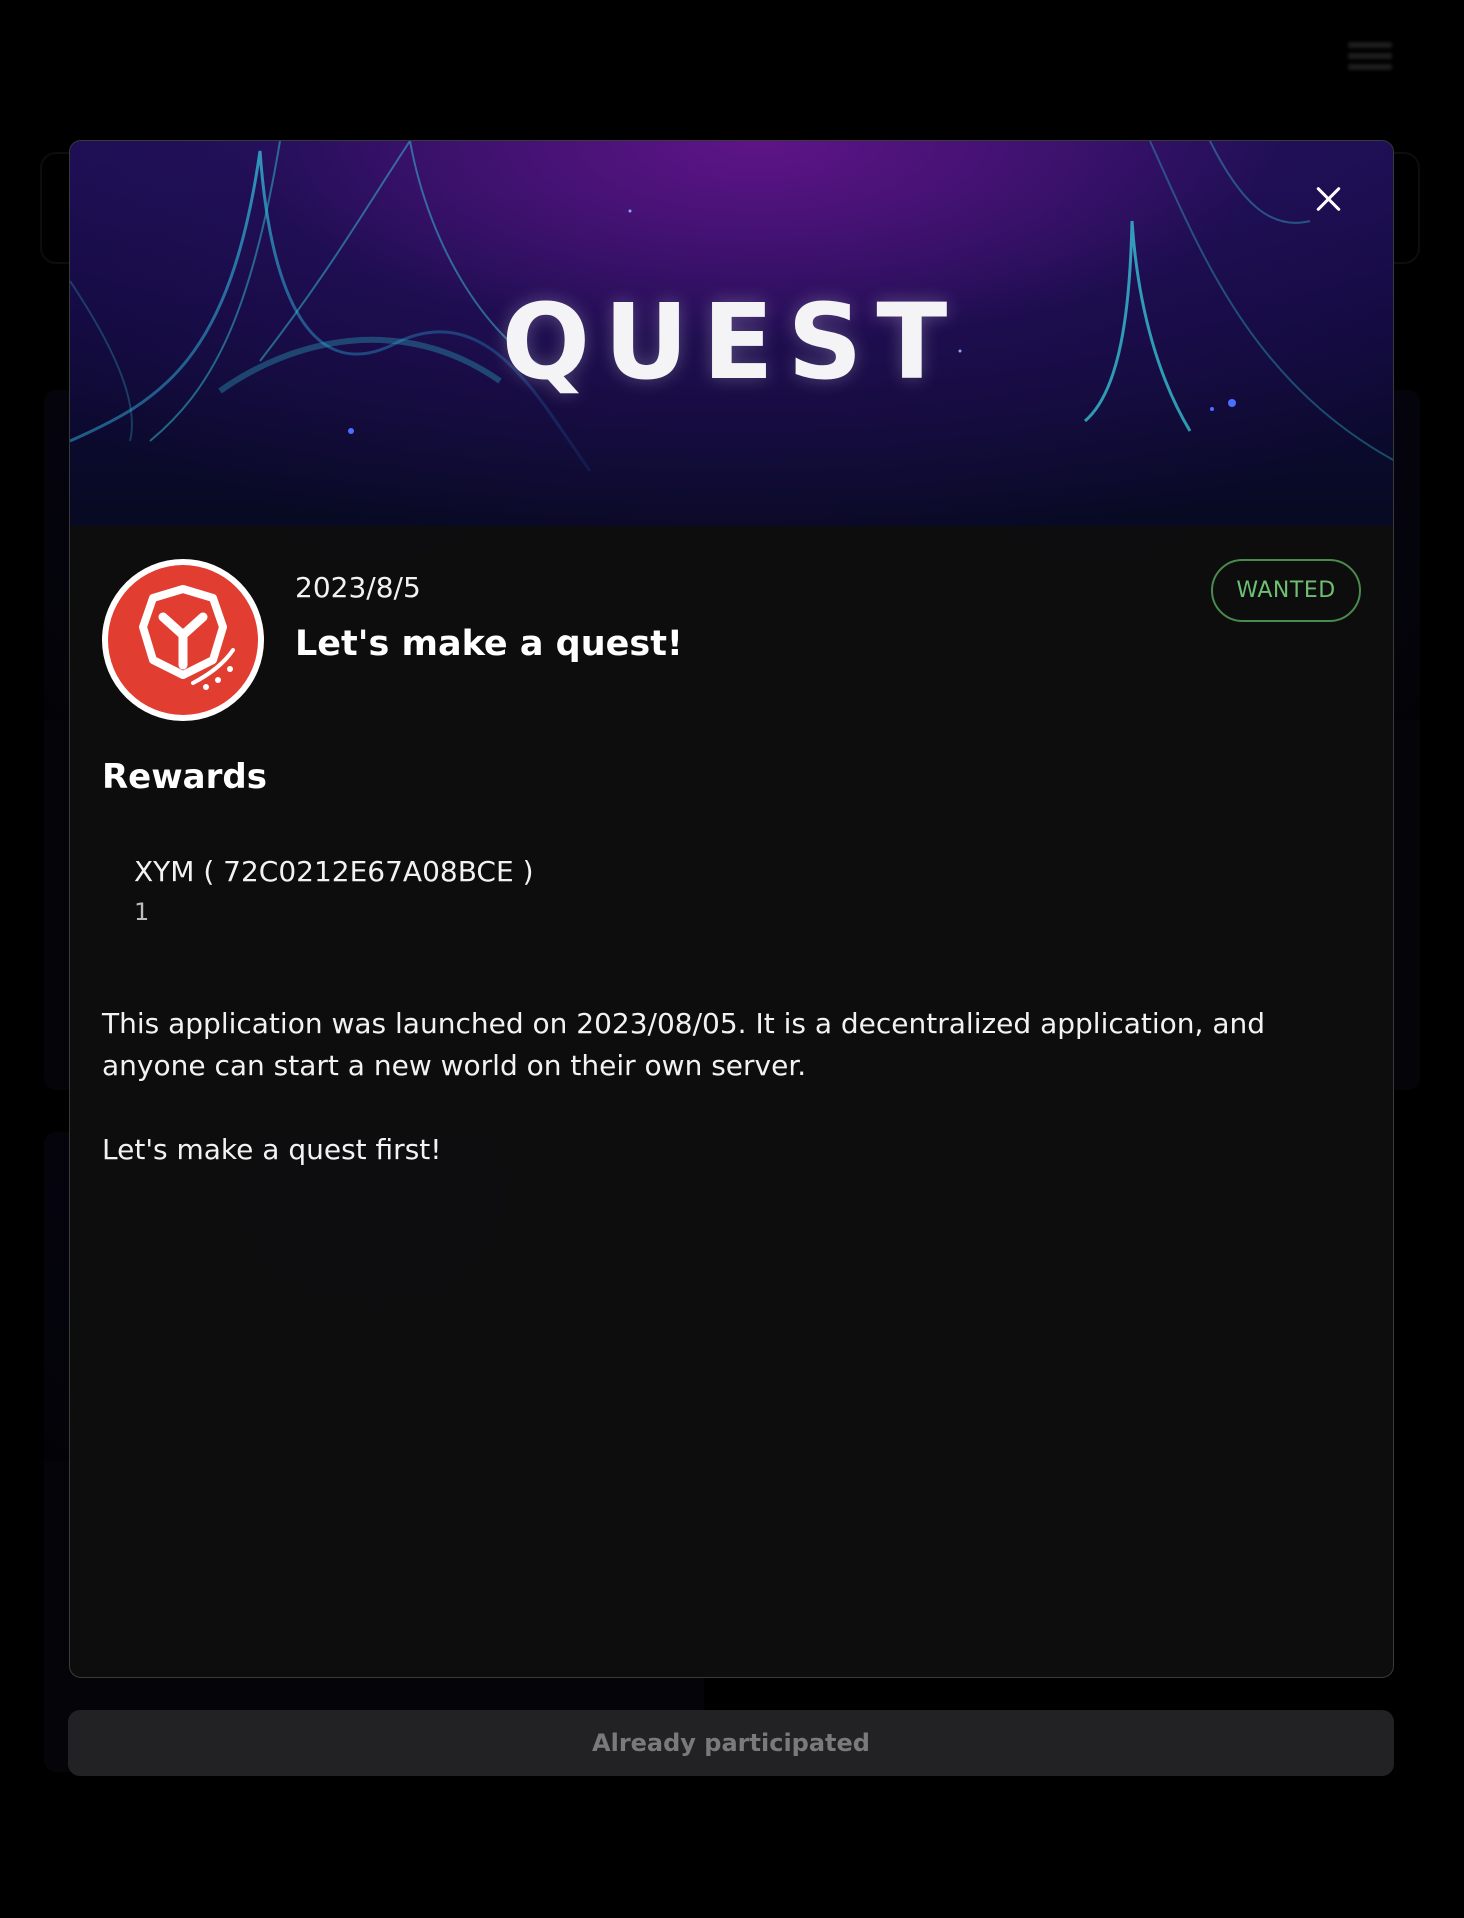 The height and width of the screenshot is (1918, 1464). Describe the element at coordinates (334, 871) in the screenshot. I see `reward-token-name: XYM ( 72C0212E67A08BCE )` at that location.